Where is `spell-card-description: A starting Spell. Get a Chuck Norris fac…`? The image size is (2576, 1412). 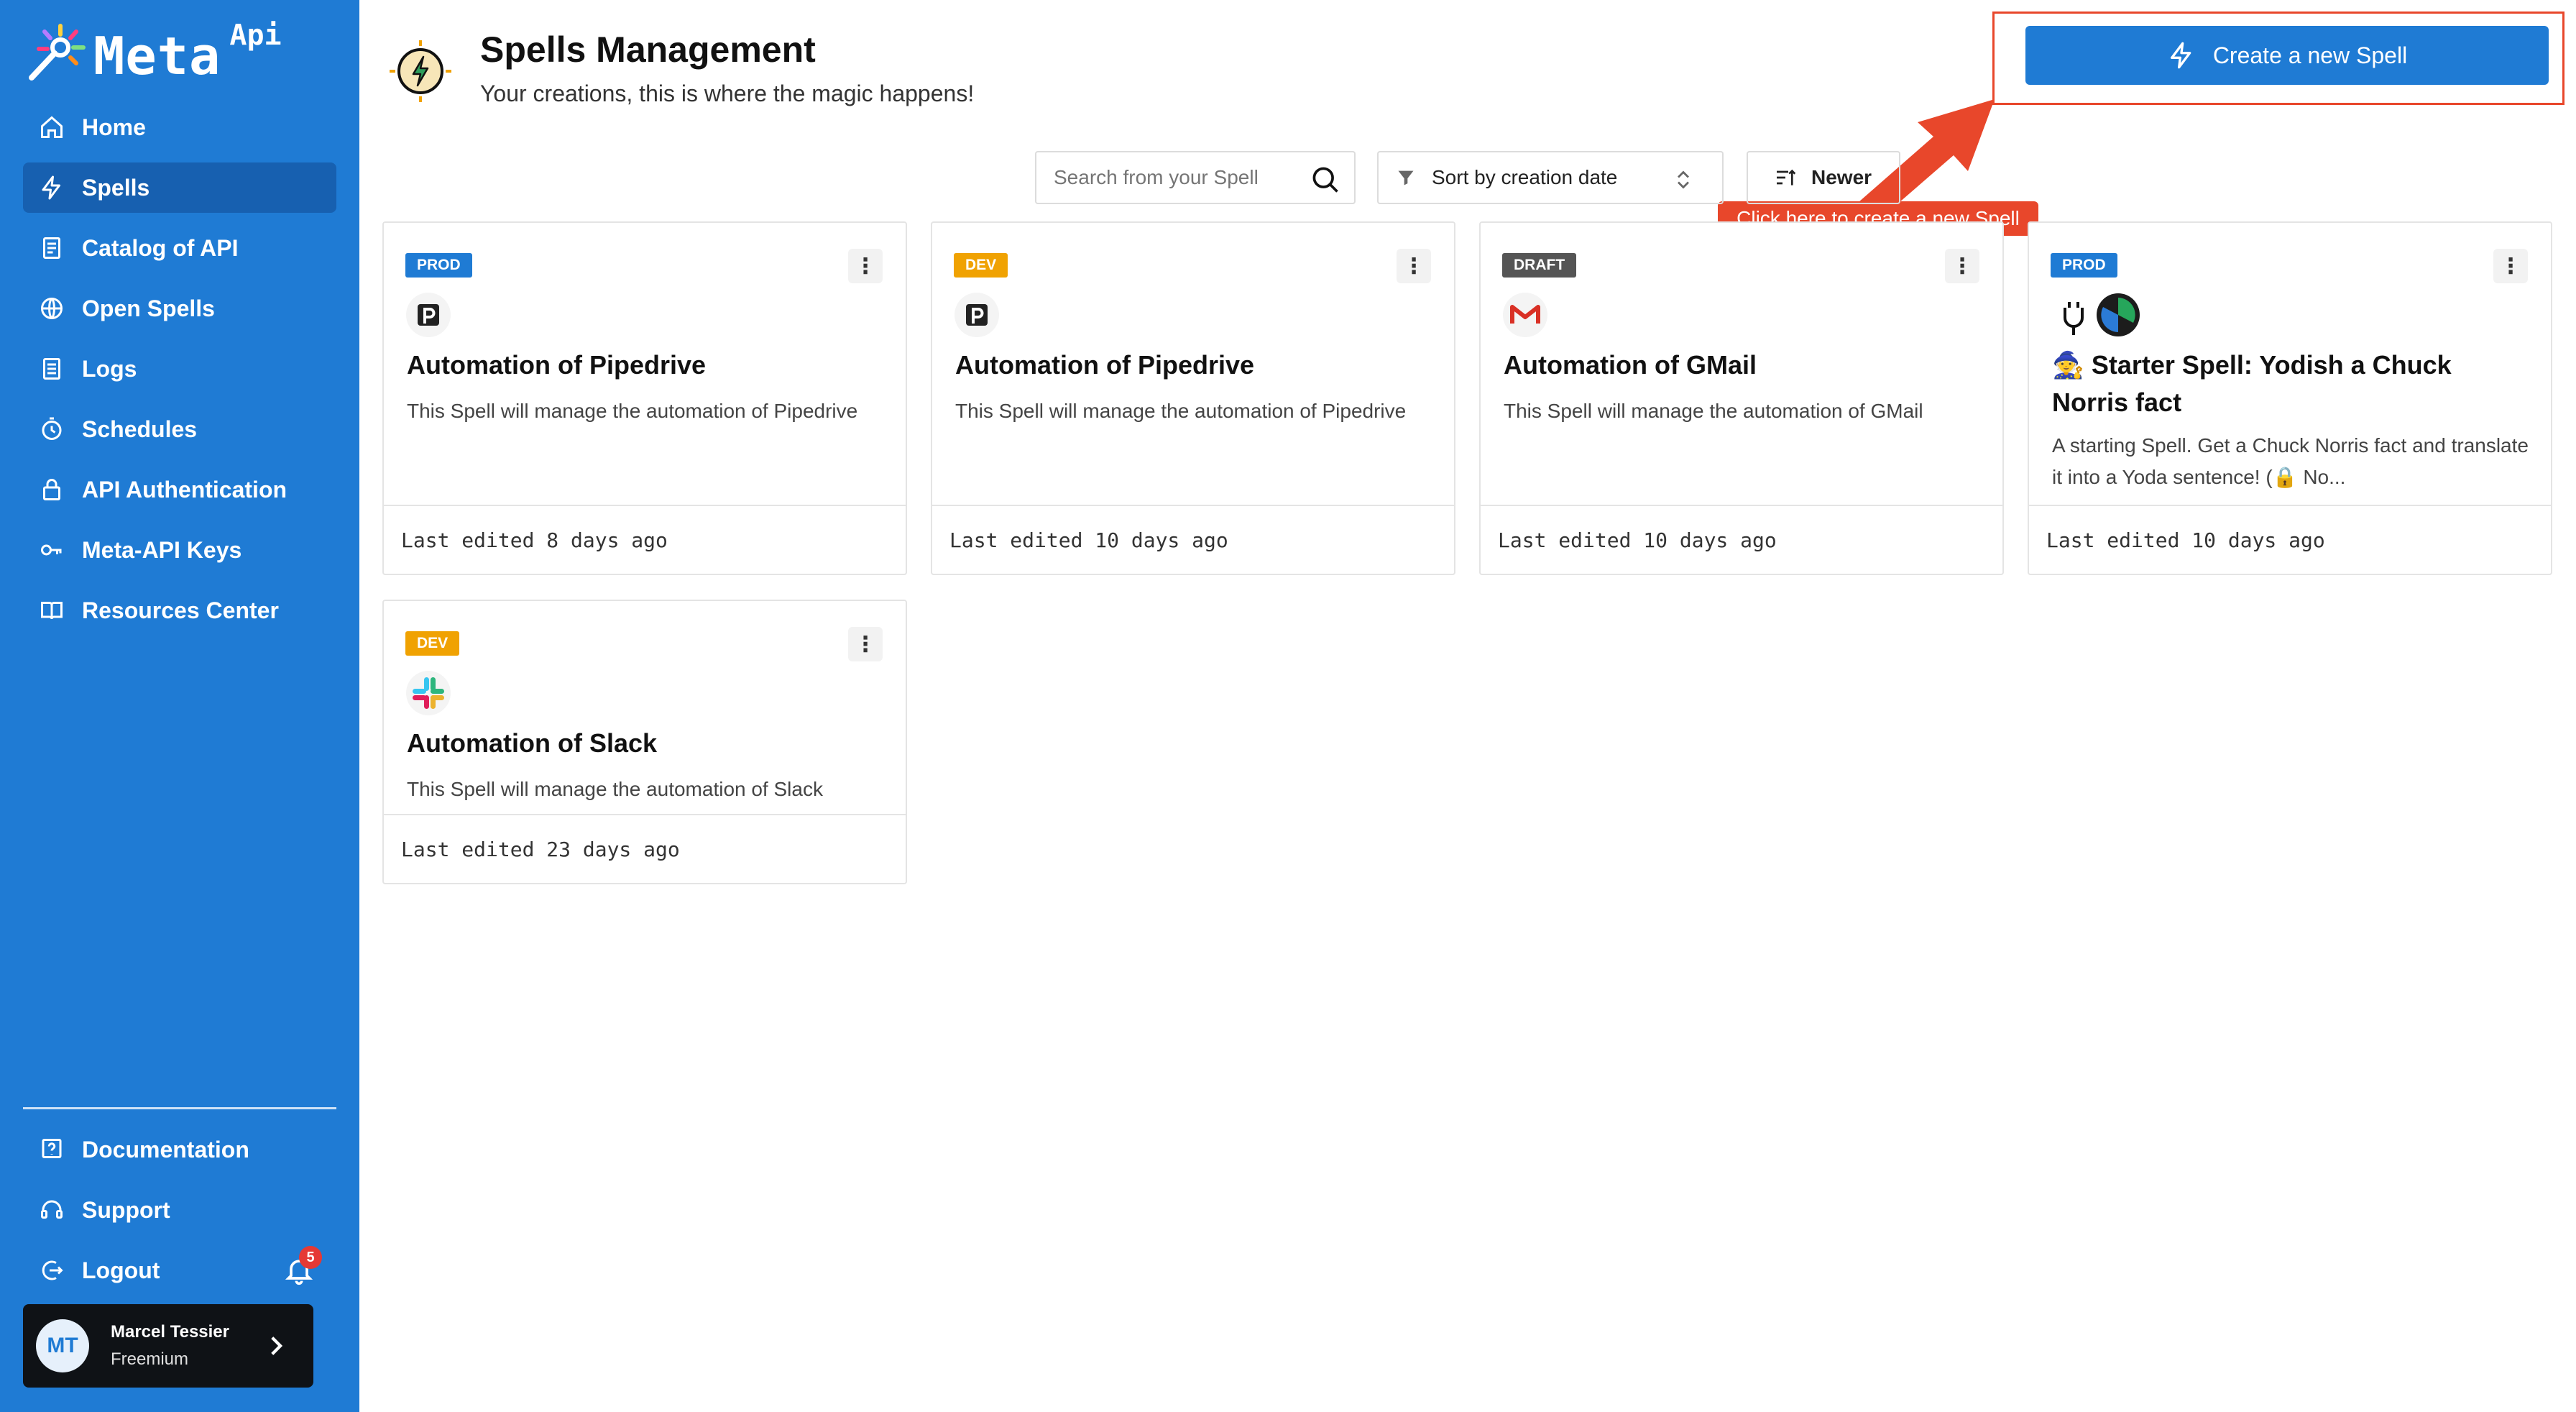
spell-card-description: A starting Spell. Get a Chuck Norris fac… is located at coordinates (2290, 461).